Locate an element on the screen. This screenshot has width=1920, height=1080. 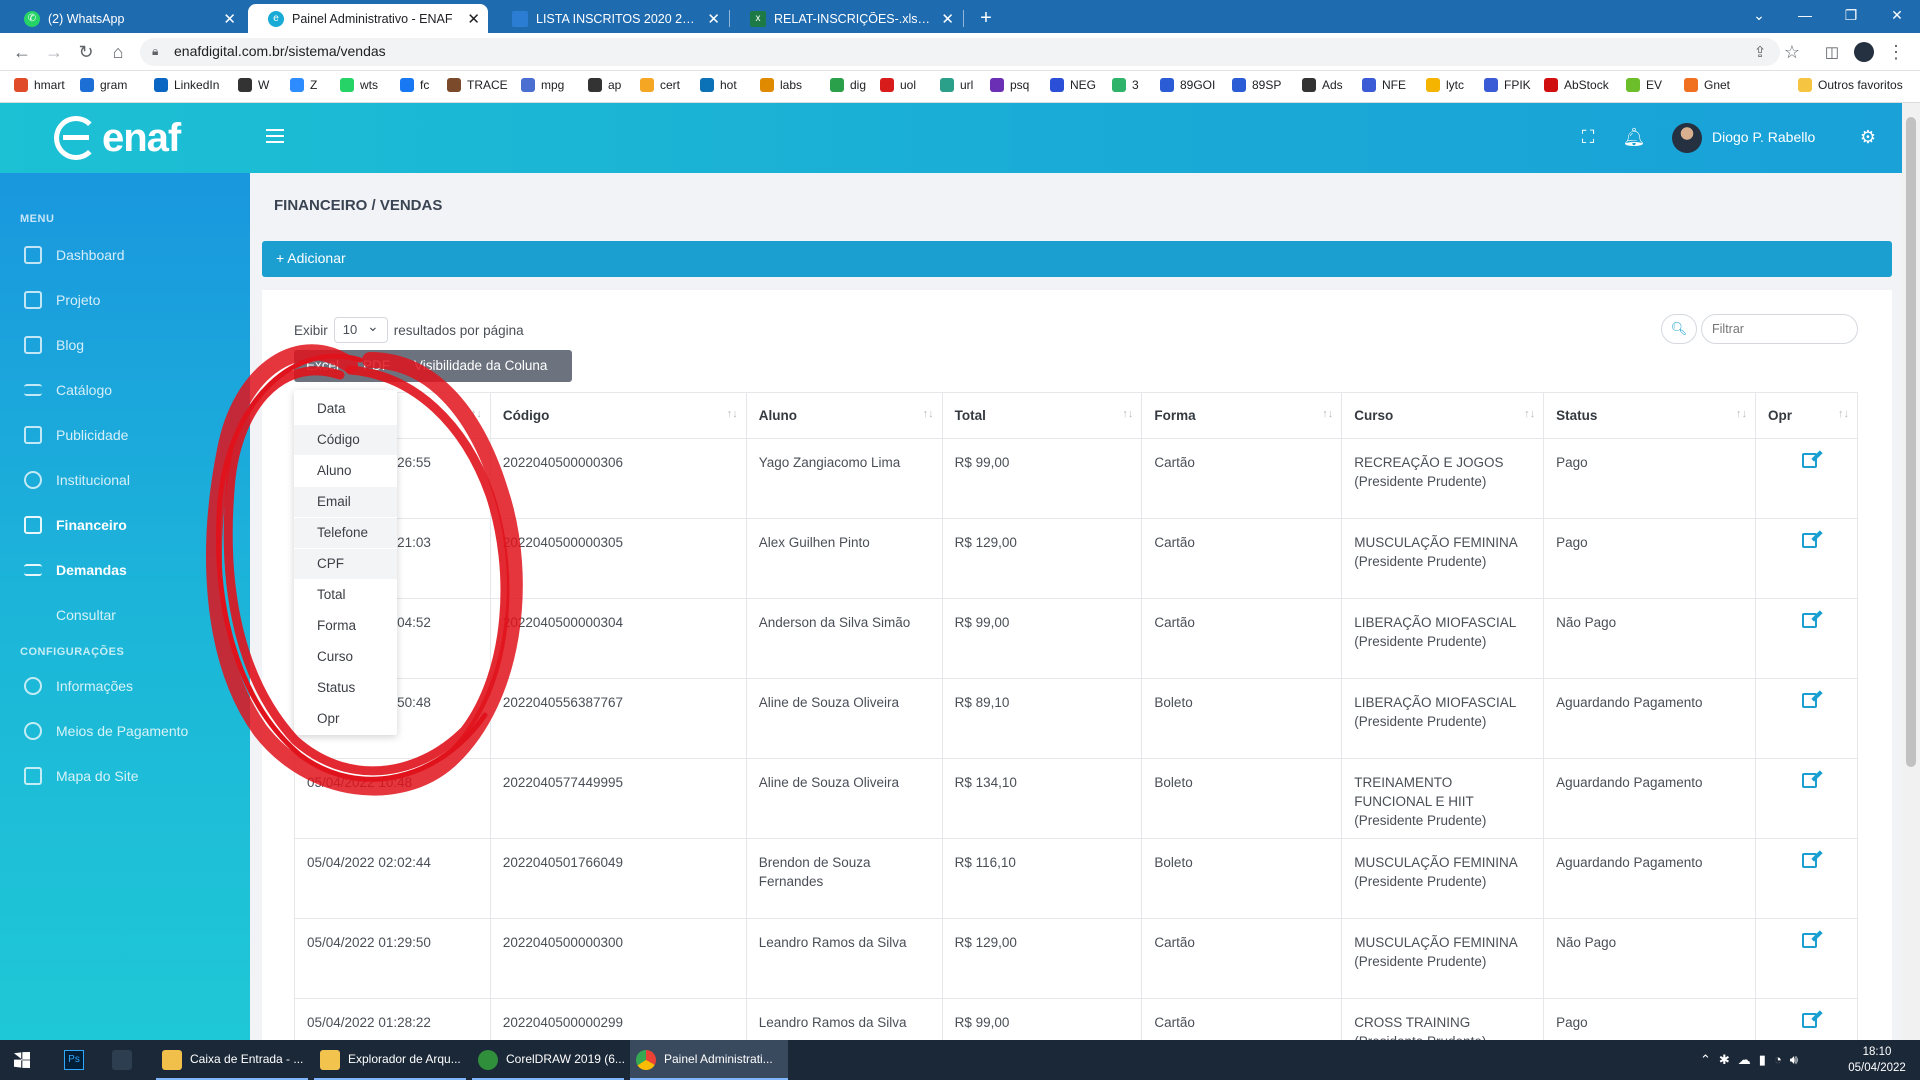
close-window-button: ✕ is located at coordinates (1897, 15).